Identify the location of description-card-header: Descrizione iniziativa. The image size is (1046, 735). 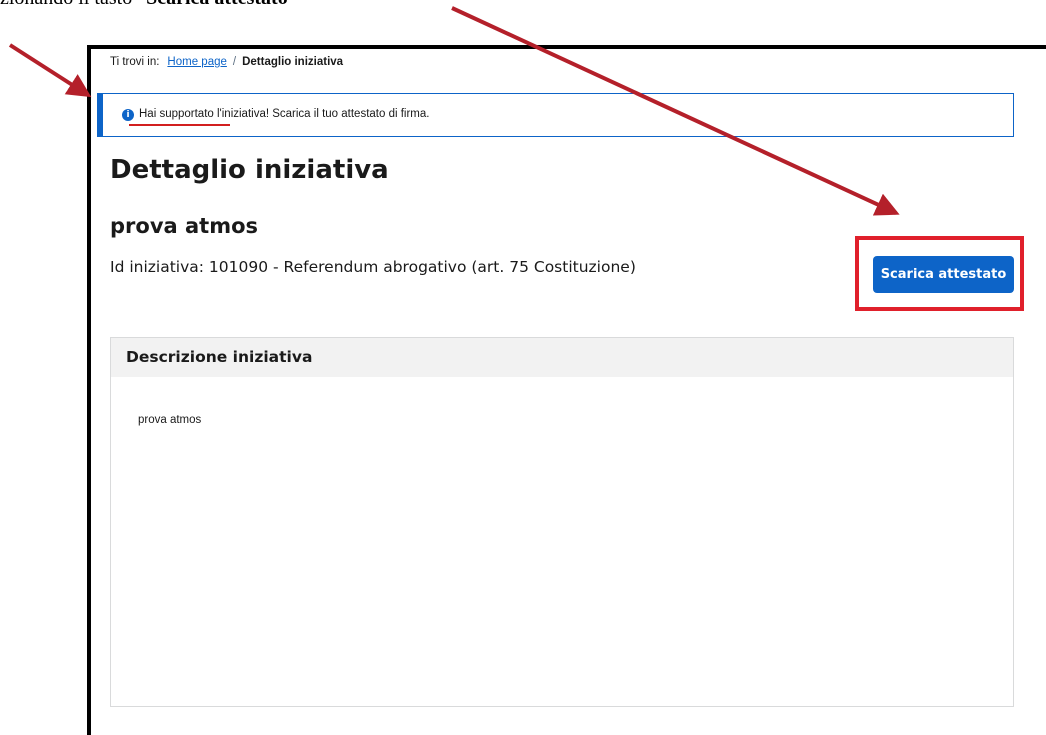
(562, 357).